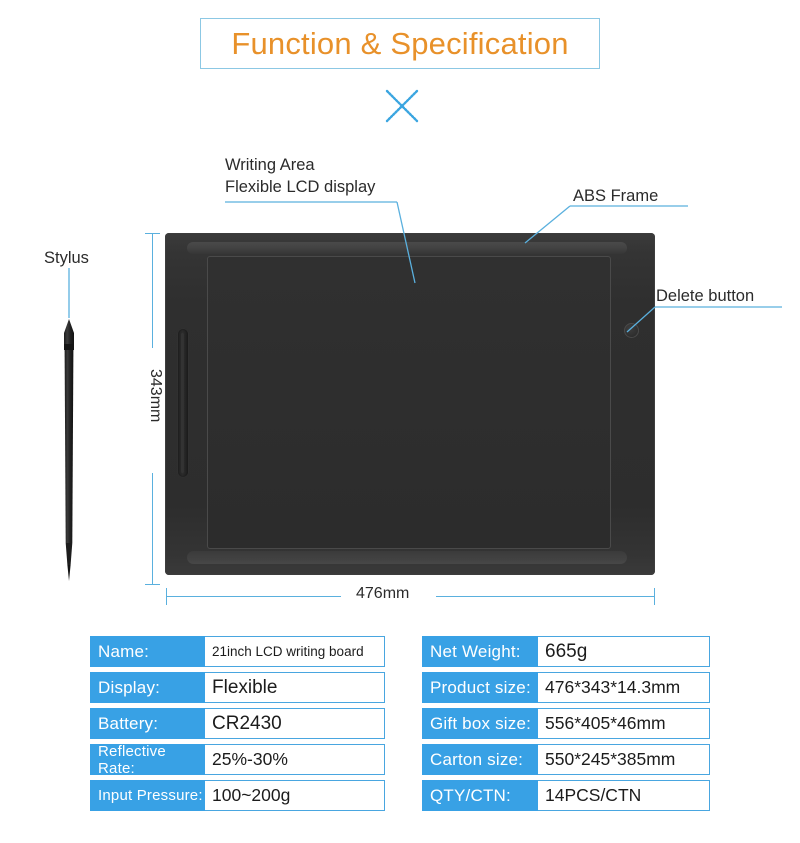 This screenshot has width=800, height=843. What do you see at coordinates (407, 248) in the screenshot?
I see `frame-top-bevel` at bounding box center [407, 248].